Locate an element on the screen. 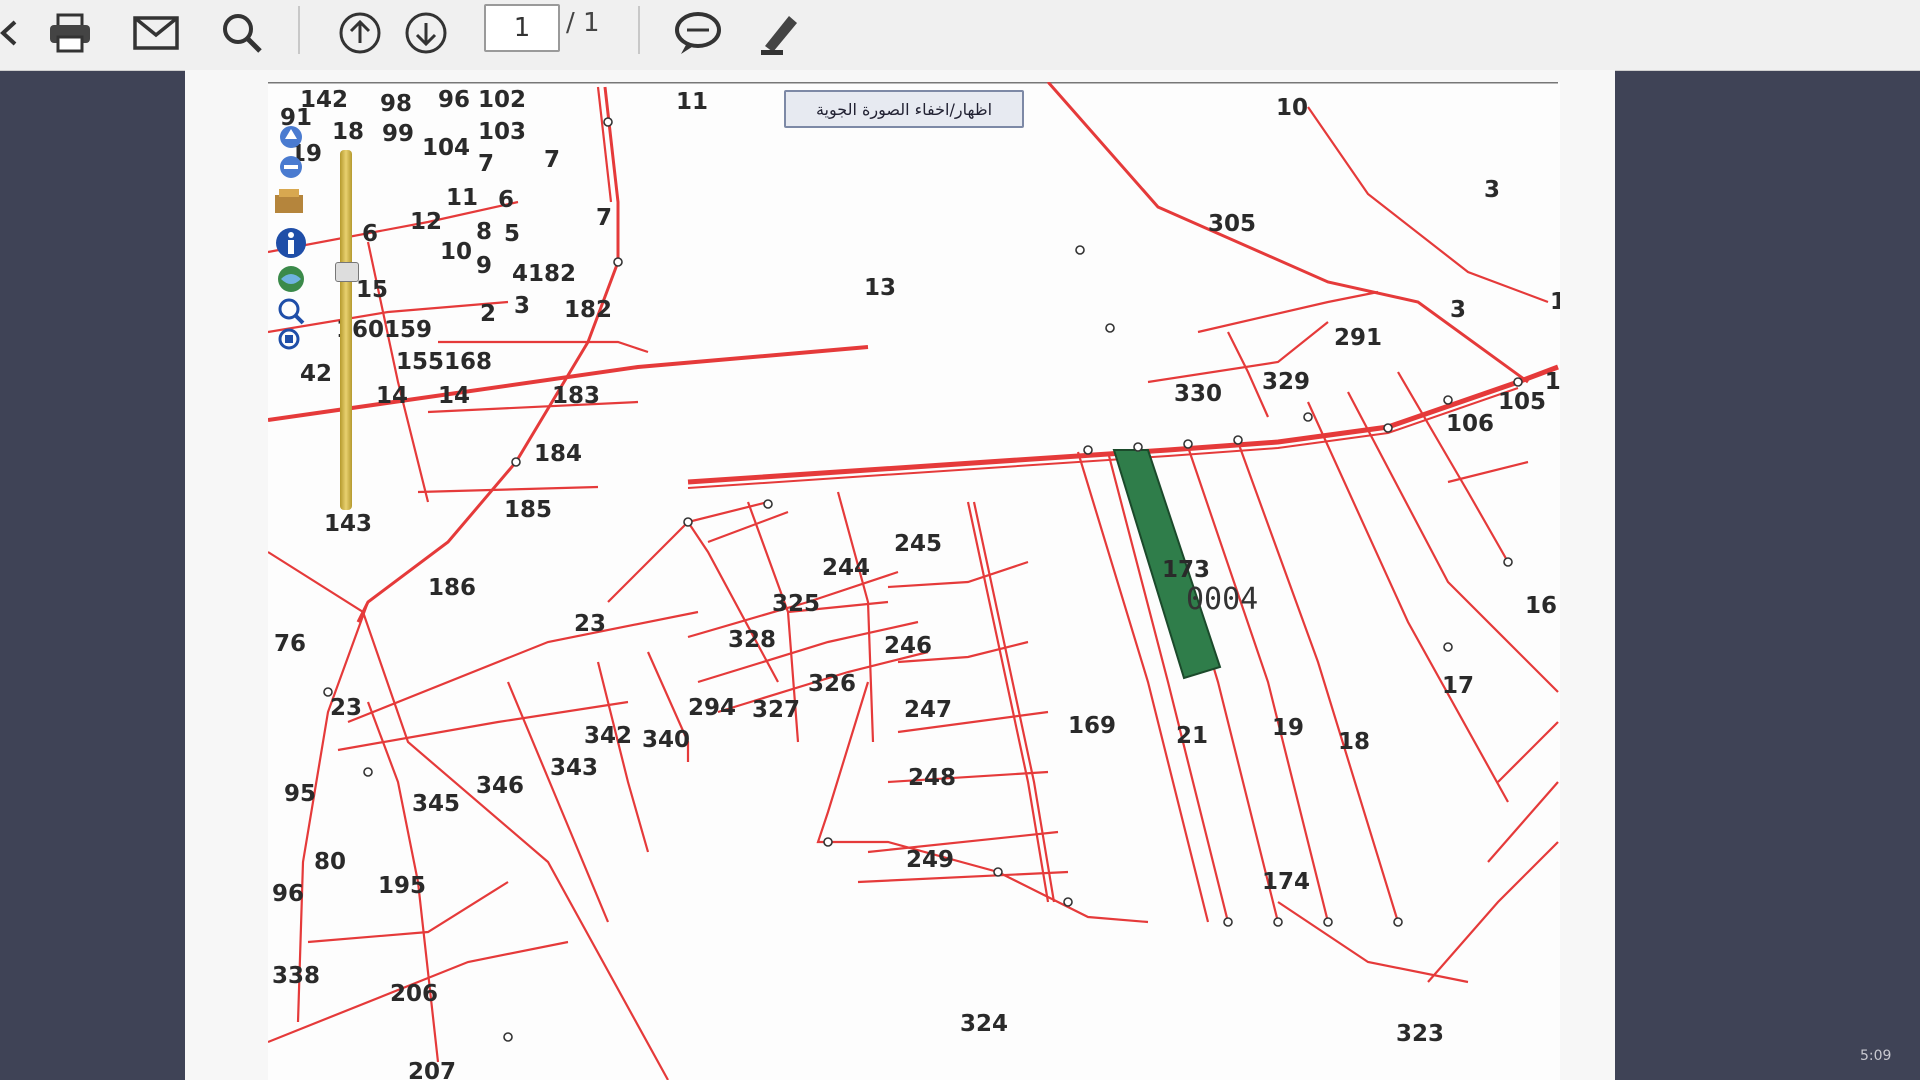 The image size is (1920, 1080). parcel-label: 325 is located at coordinates (796, 604).